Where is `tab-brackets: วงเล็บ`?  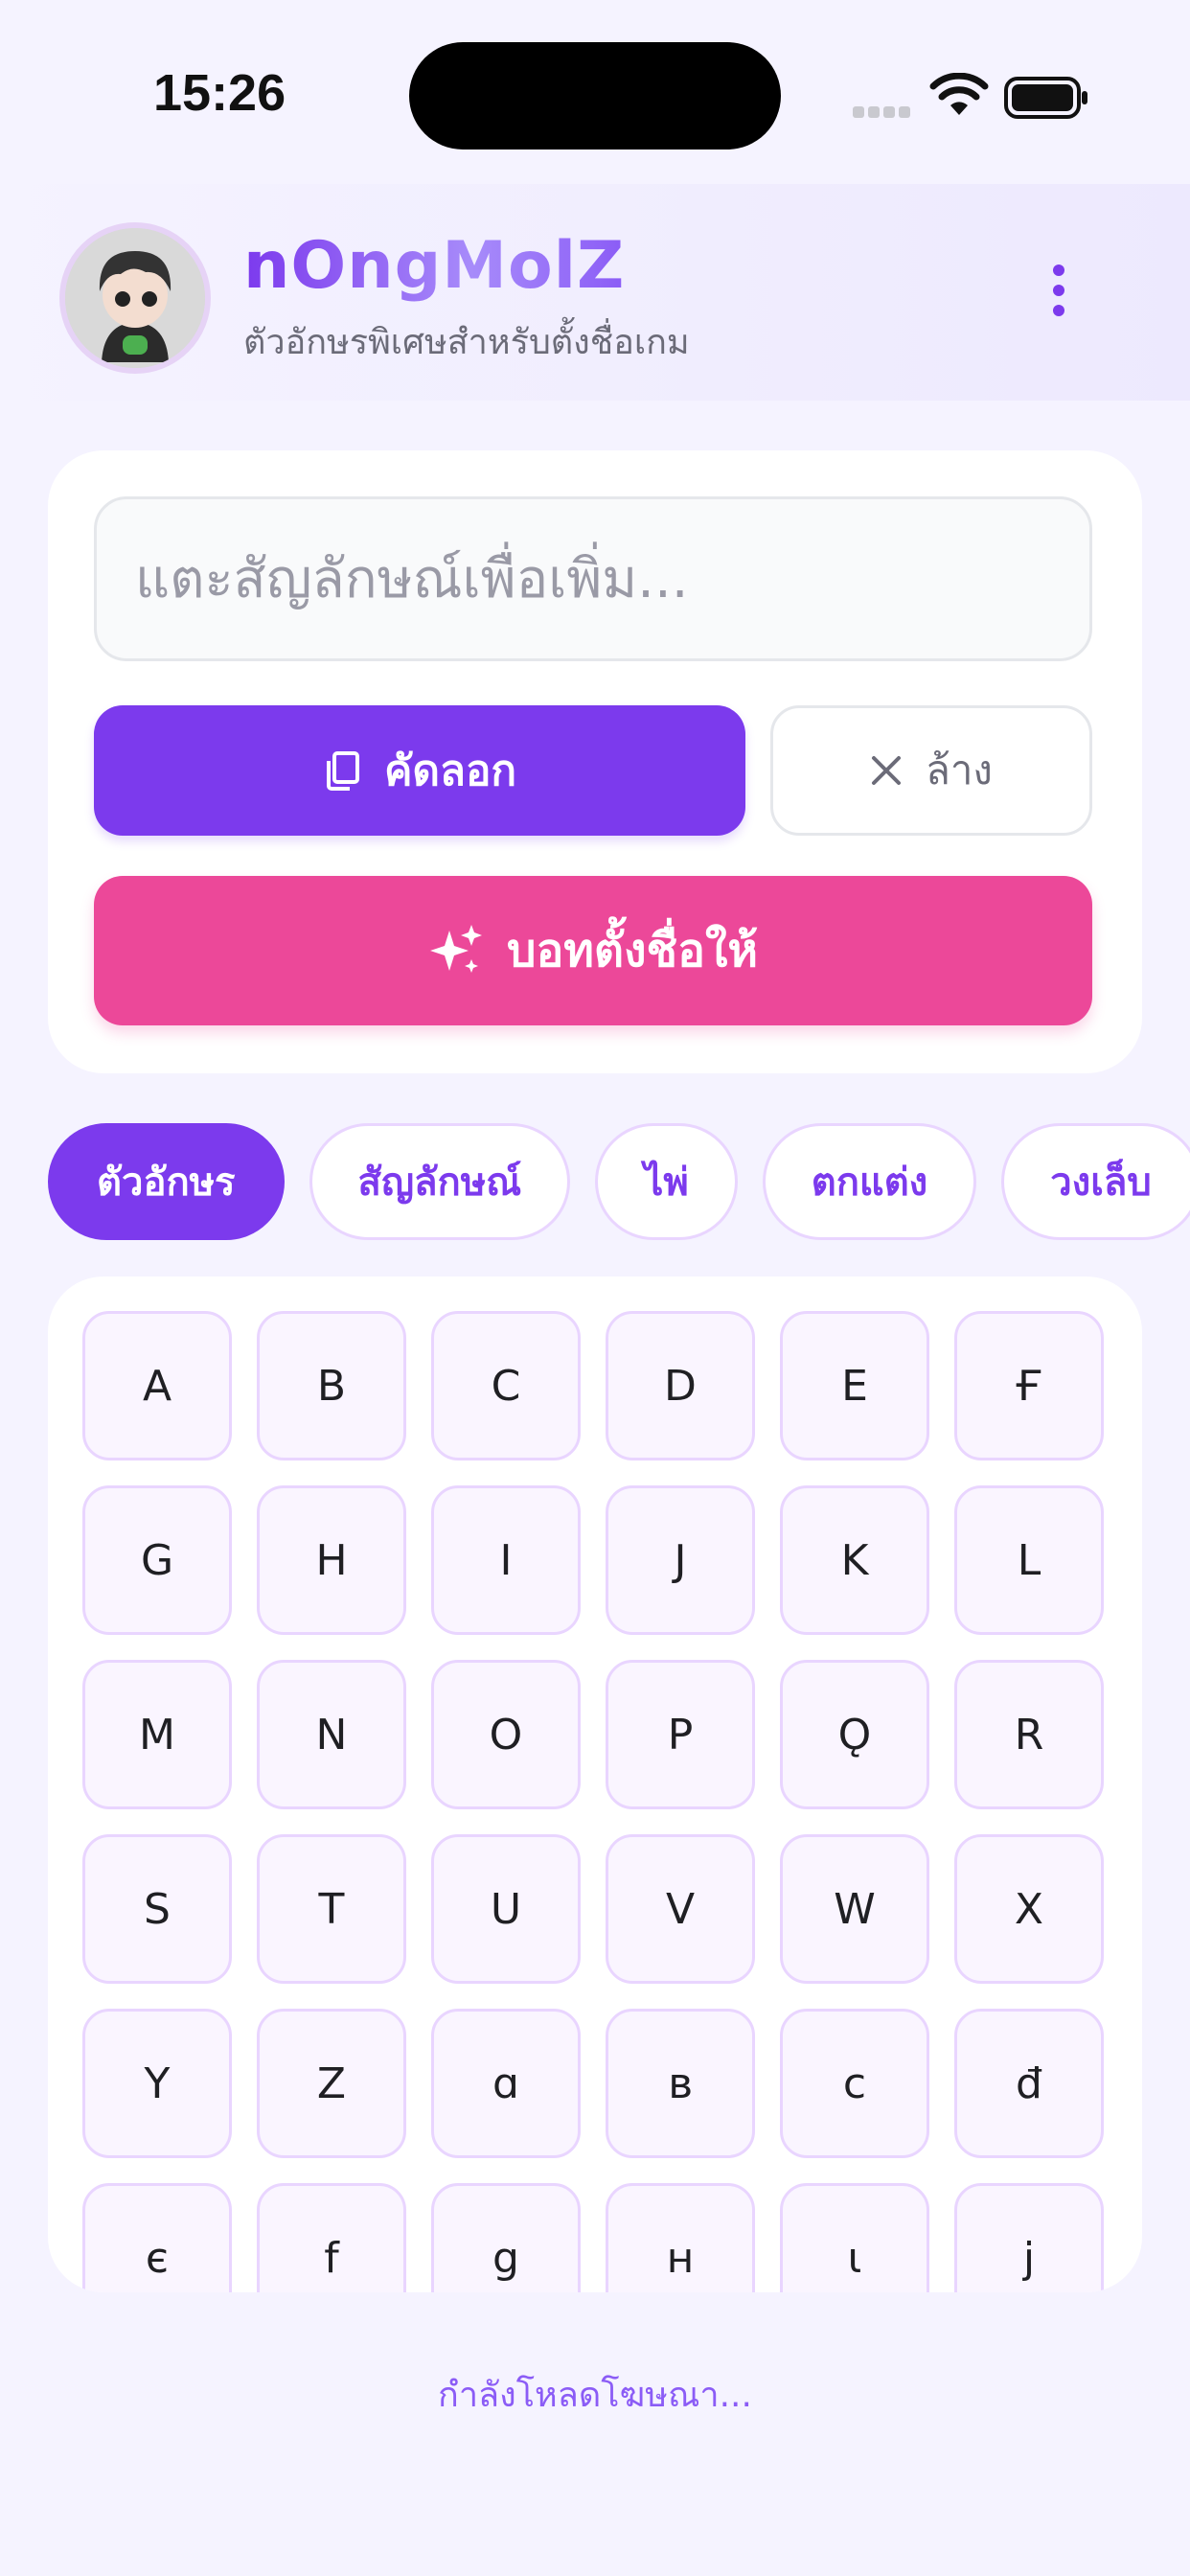 tab-brackets: วงเล็บ is located at coordinates (1096, 1181).